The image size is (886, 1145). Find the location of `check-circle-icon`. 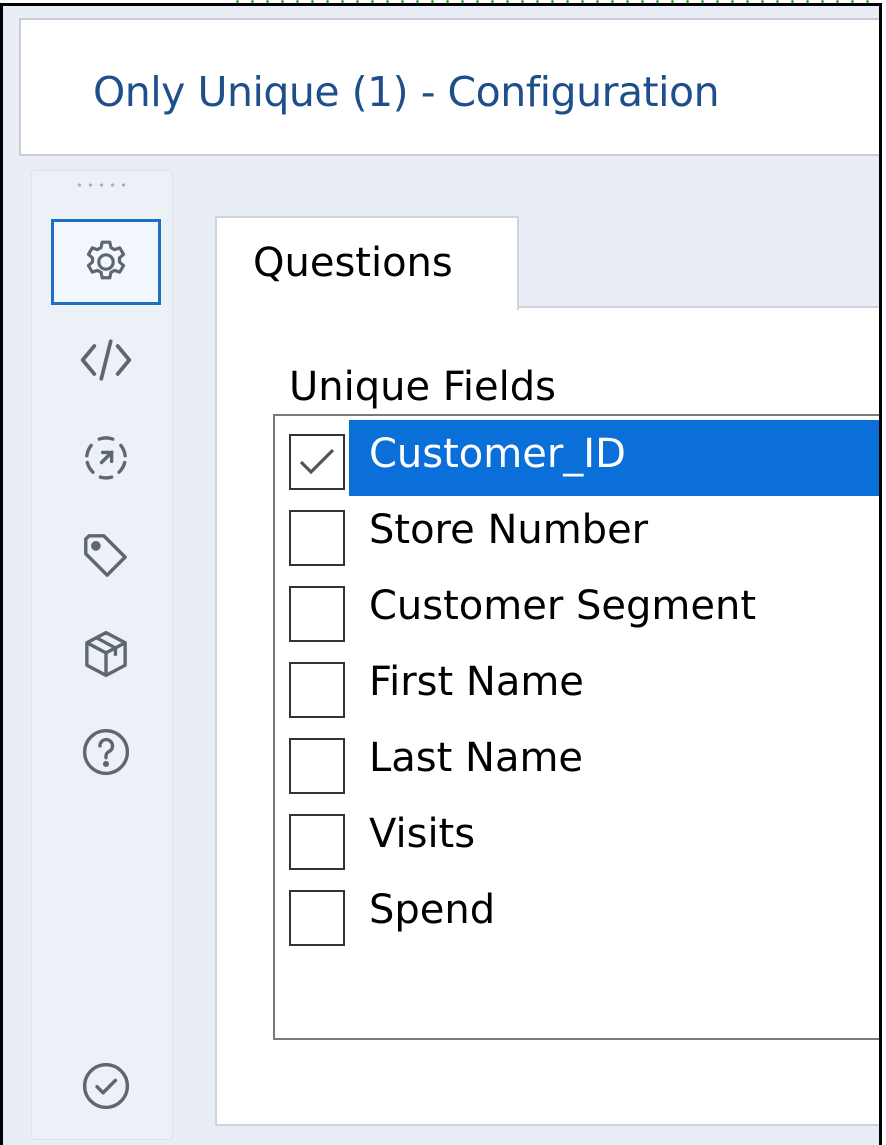

check-circle-icon is located at coordinates (106, 1086).